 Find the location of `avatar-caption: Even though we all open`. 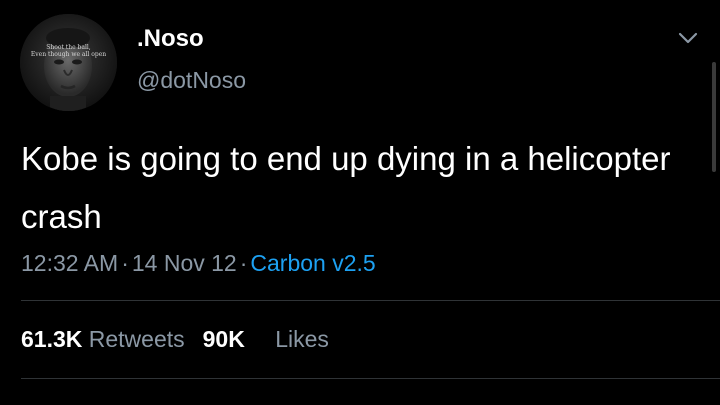

avatar-caption: Even though we all open is located at coordinates (68, 54).